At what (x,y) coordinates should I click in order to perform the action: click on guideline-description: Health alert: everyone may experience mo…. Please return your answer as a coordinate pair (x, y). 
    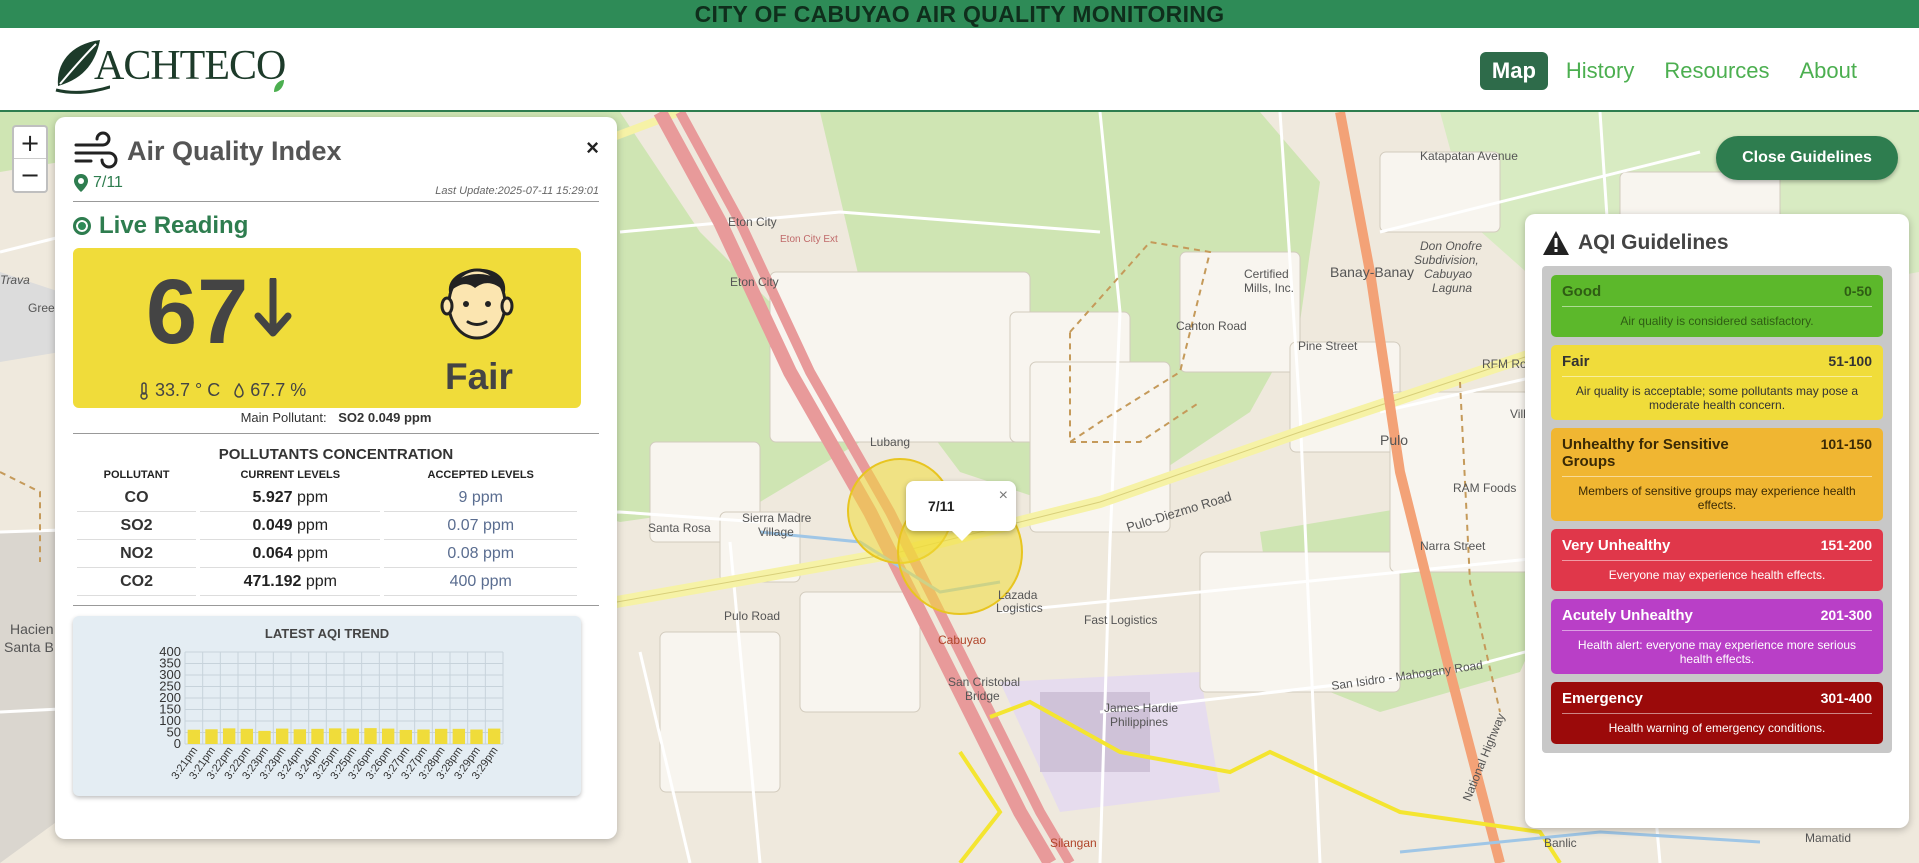
    Looking at the image, I should click on (1717, 651).